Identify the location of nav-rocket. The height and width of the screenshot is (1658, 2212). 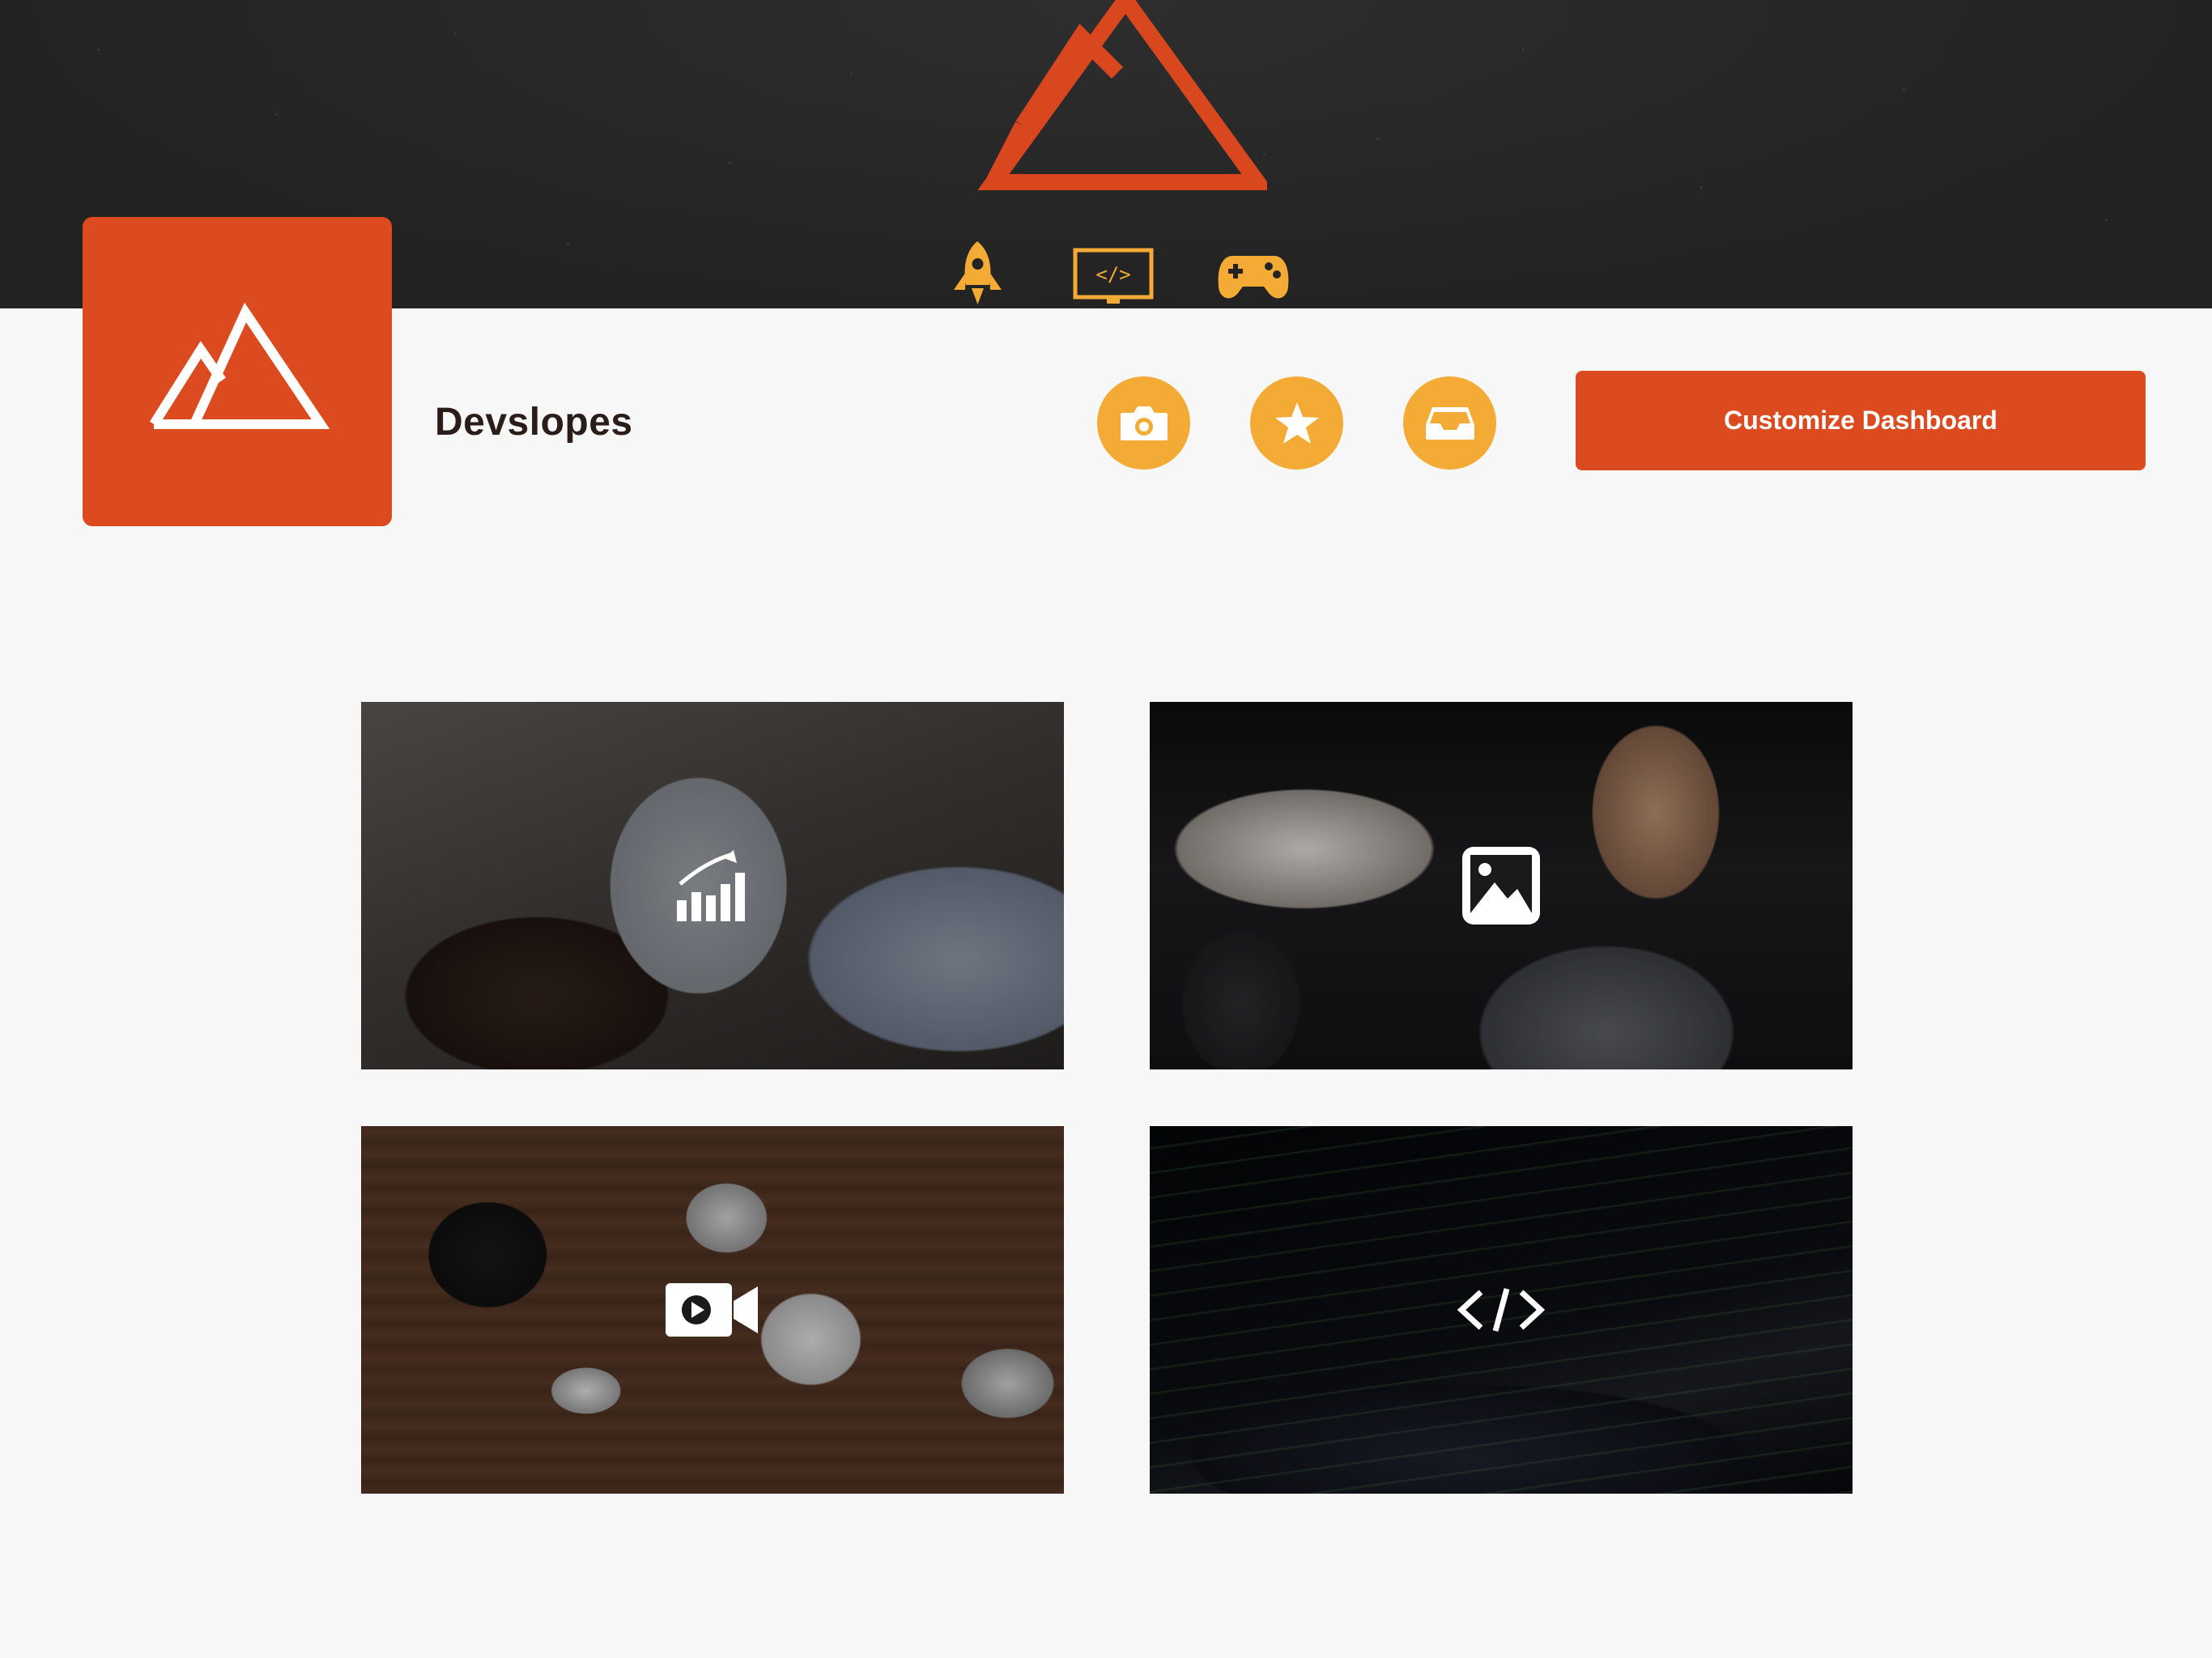
(978, 274).